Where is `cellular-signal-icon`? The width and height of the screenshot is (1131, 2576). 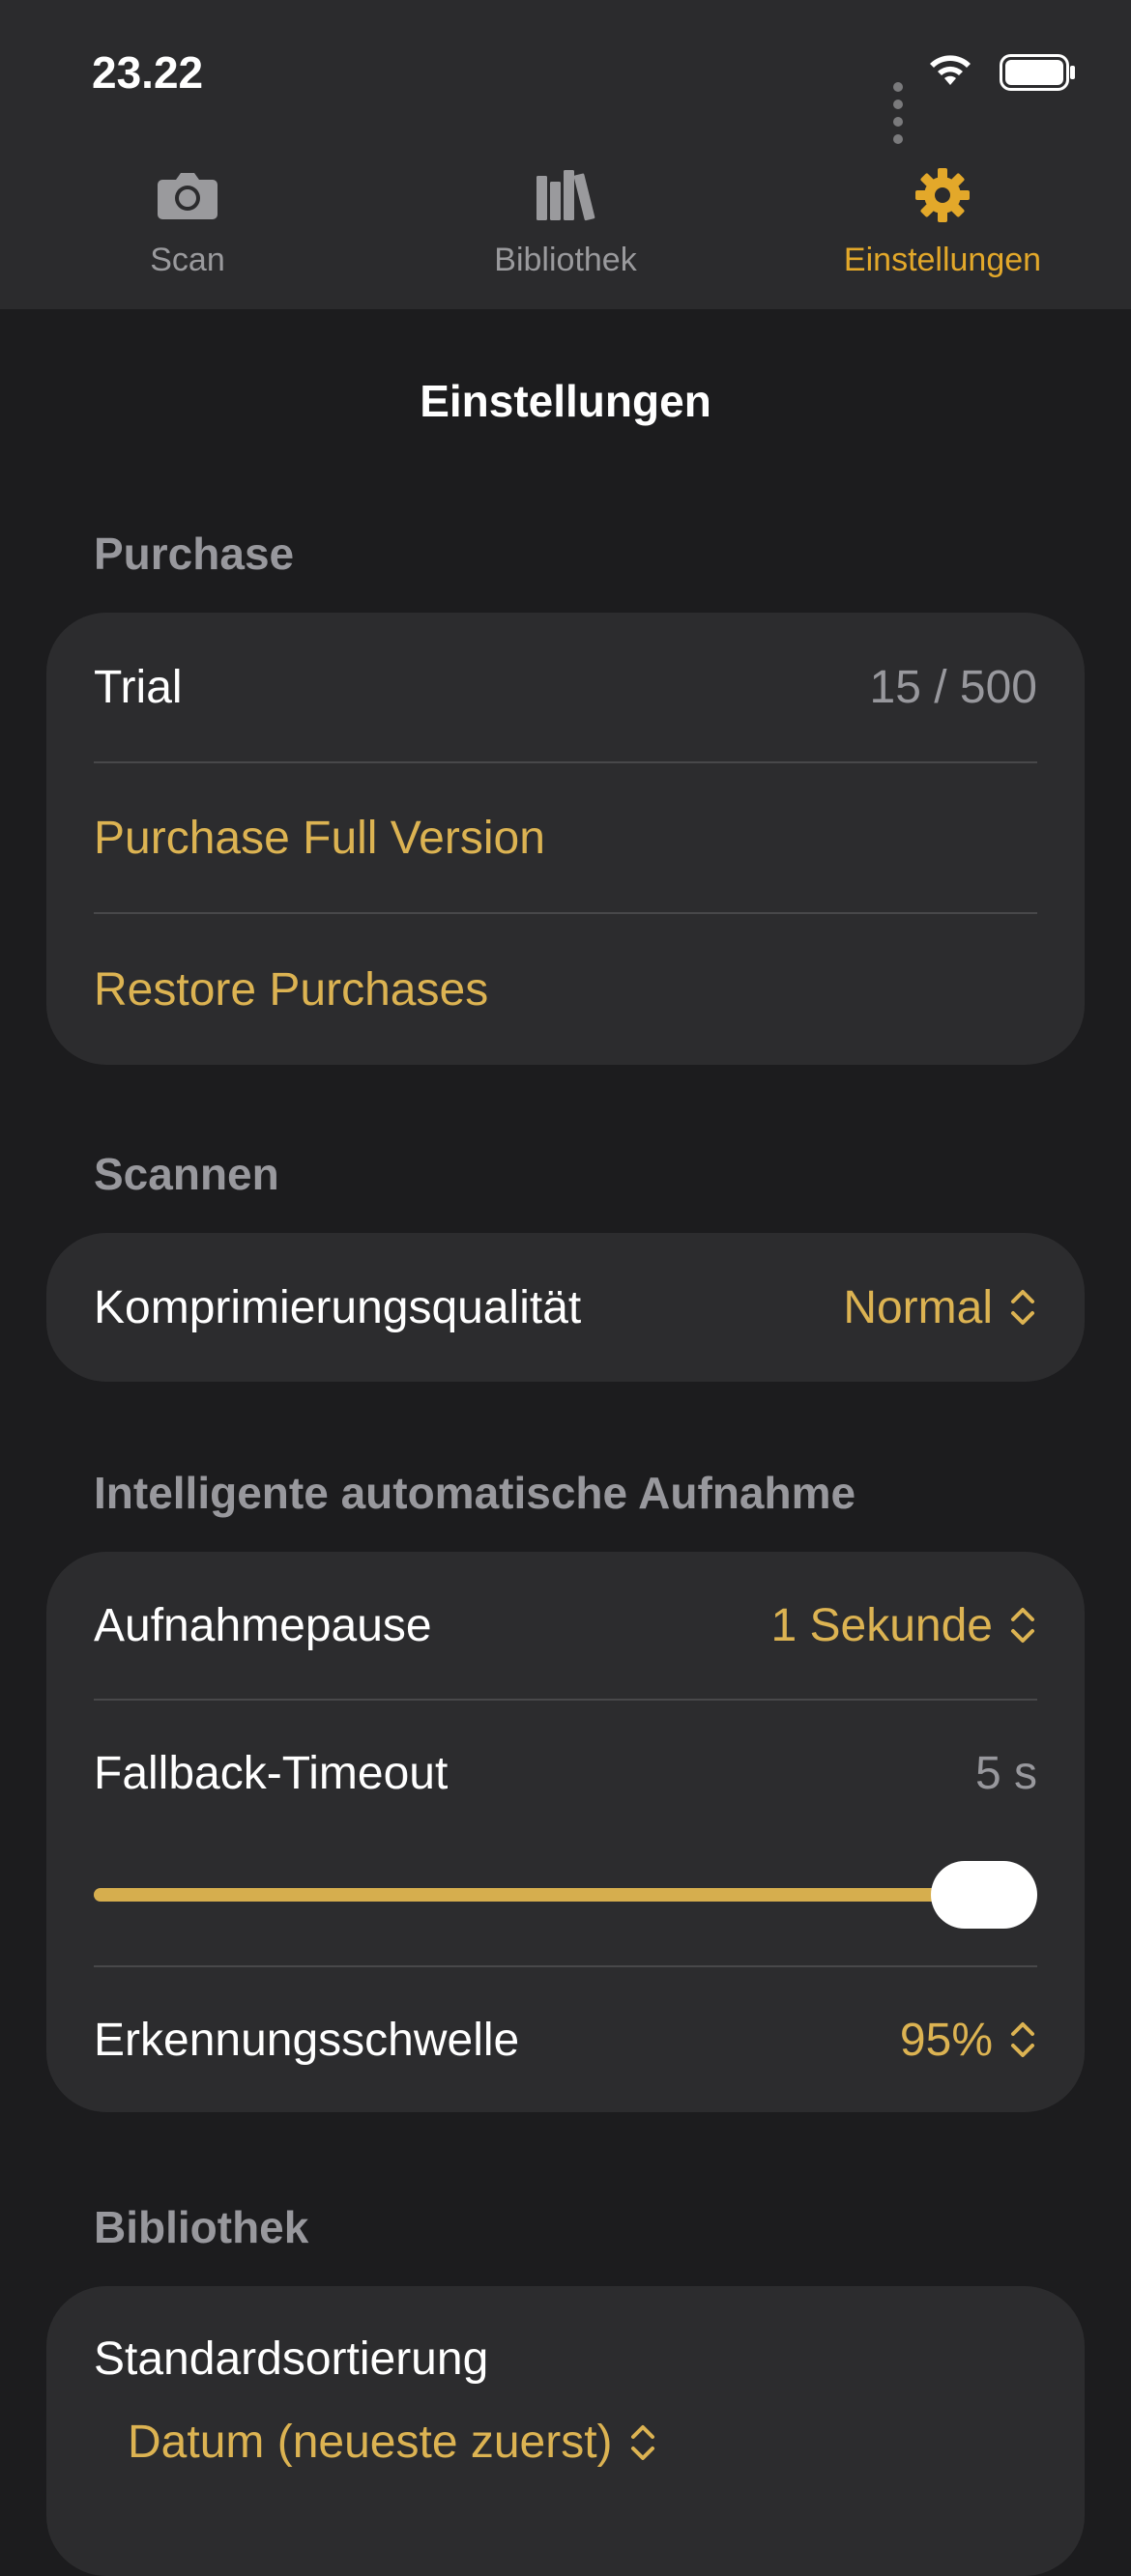 cellular-signal-icon is located at coordinates (896, 114).